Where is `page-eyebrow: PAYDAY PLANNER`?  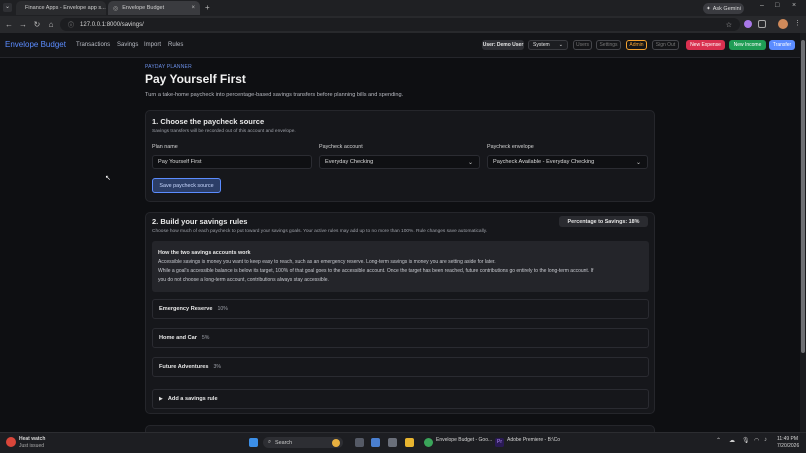
page-eyebrow: PAYDAY PLANNER is located at coordinates (168, 67).